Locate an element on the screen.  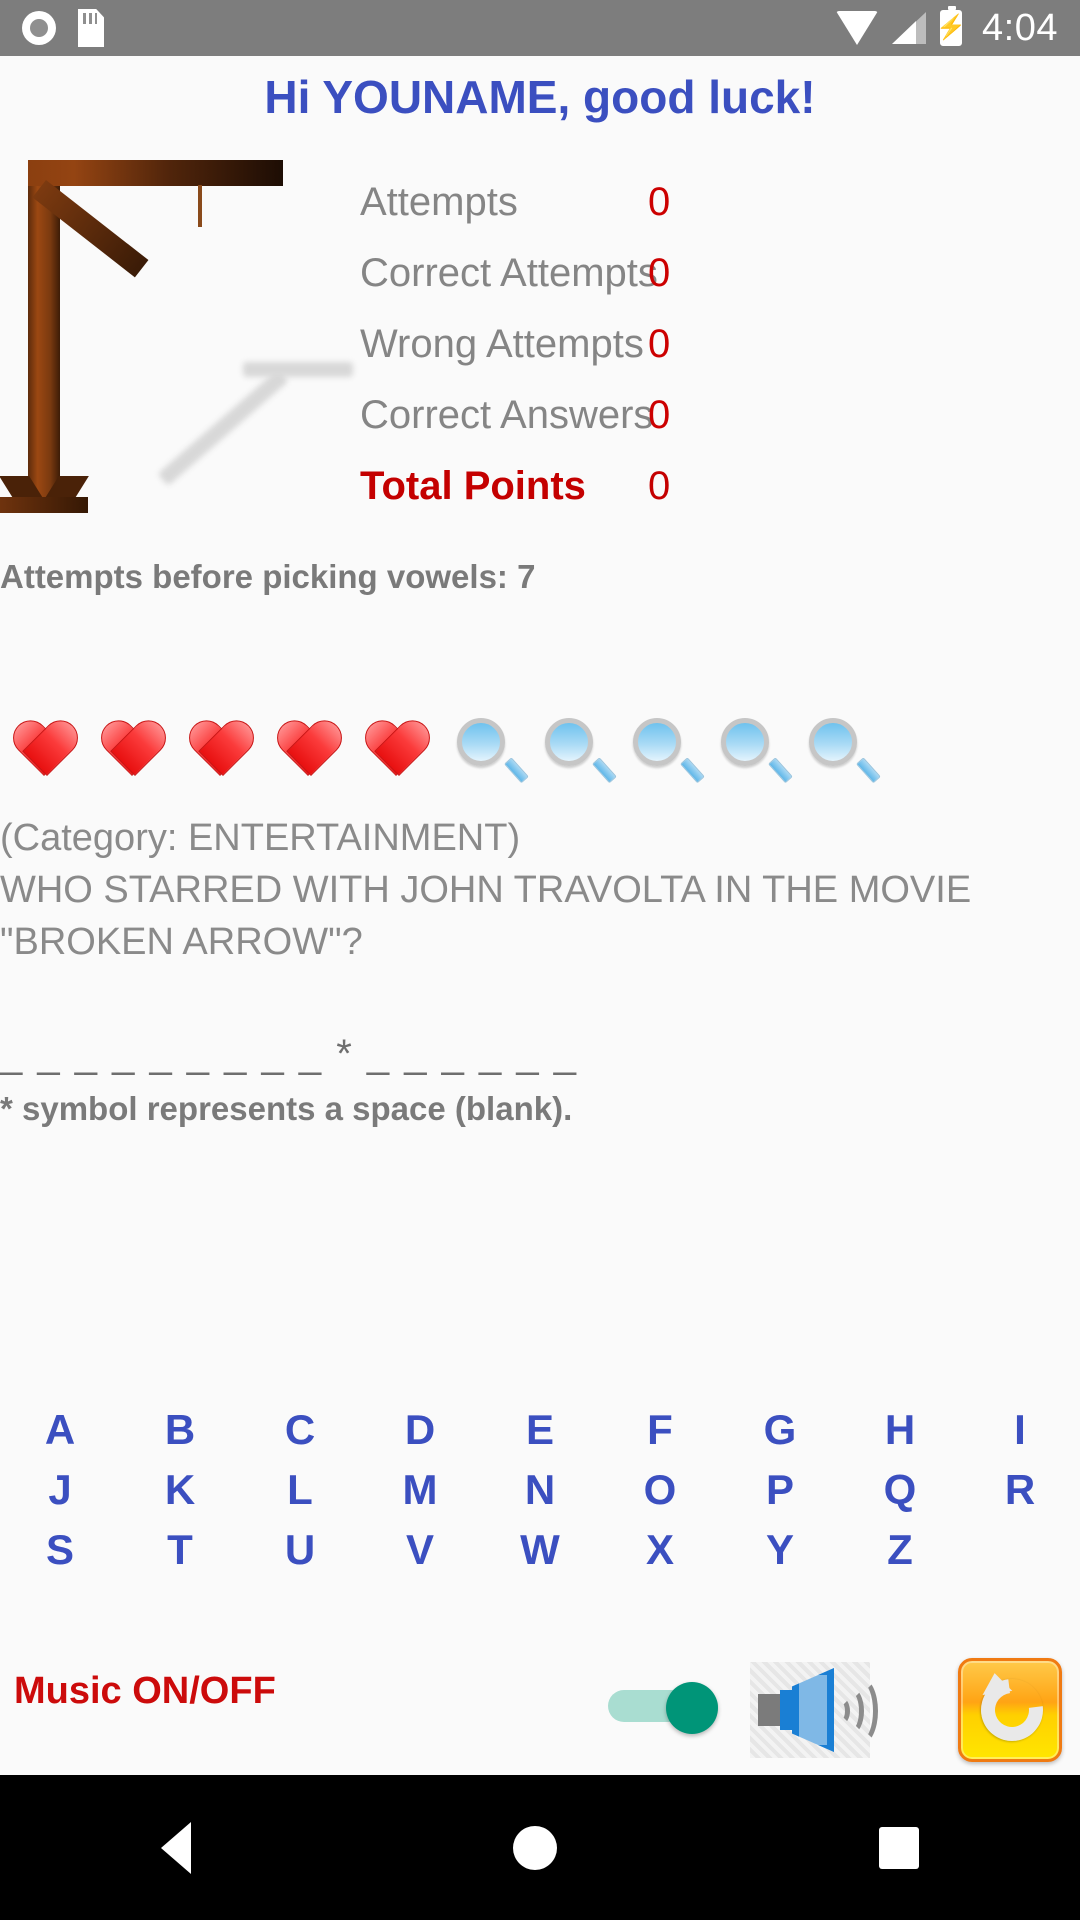
letter-key-e: E is located at coordinates (540, 1430).